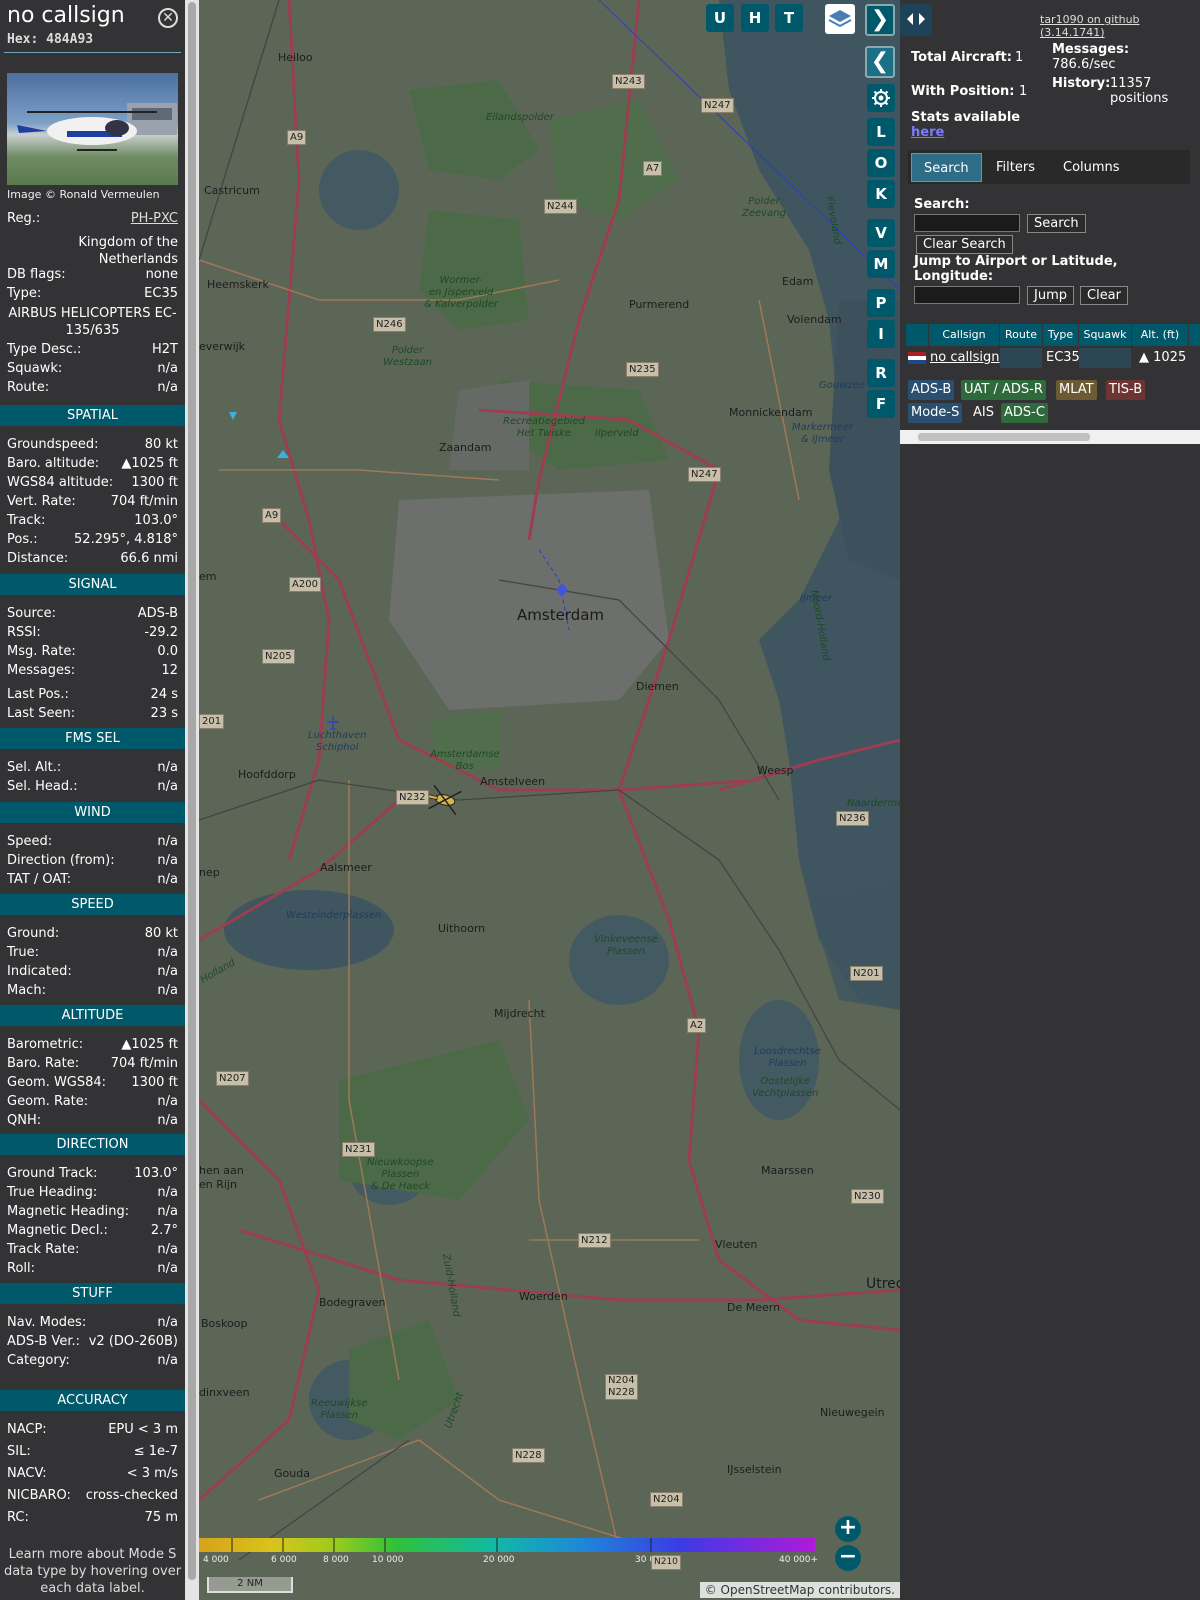  Describe the element at coordinates (927, 132) in the screenshot. I see `stats-link: here` at that location.